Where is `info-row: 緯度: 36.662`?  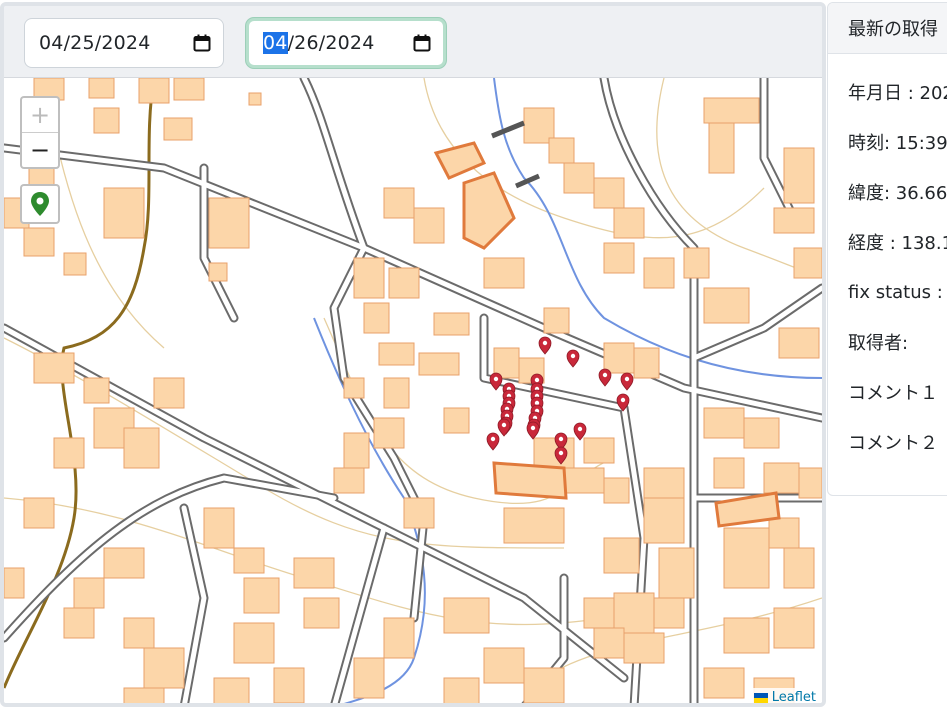 info-row: 緯度: 36.662 is located at coordinates (897, 193).